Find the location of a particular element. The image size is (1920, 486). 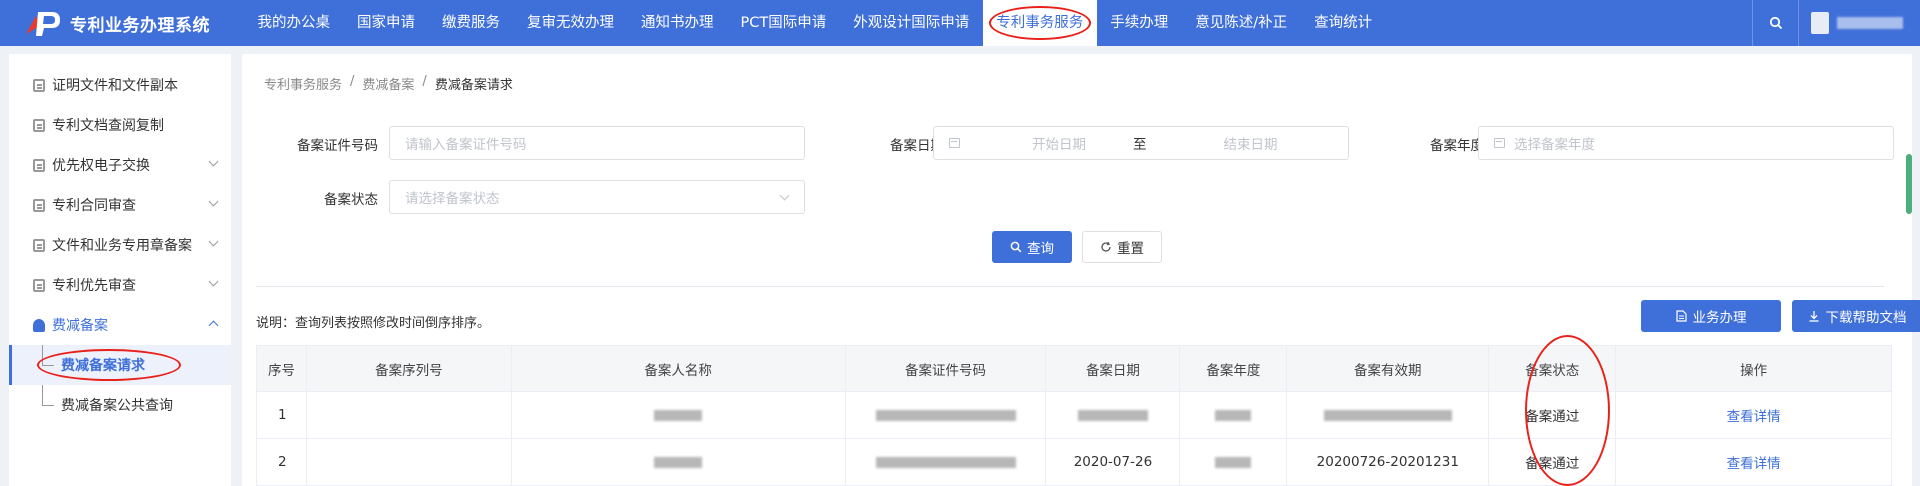

row-index: 1 is located at coordinates (281, 415).